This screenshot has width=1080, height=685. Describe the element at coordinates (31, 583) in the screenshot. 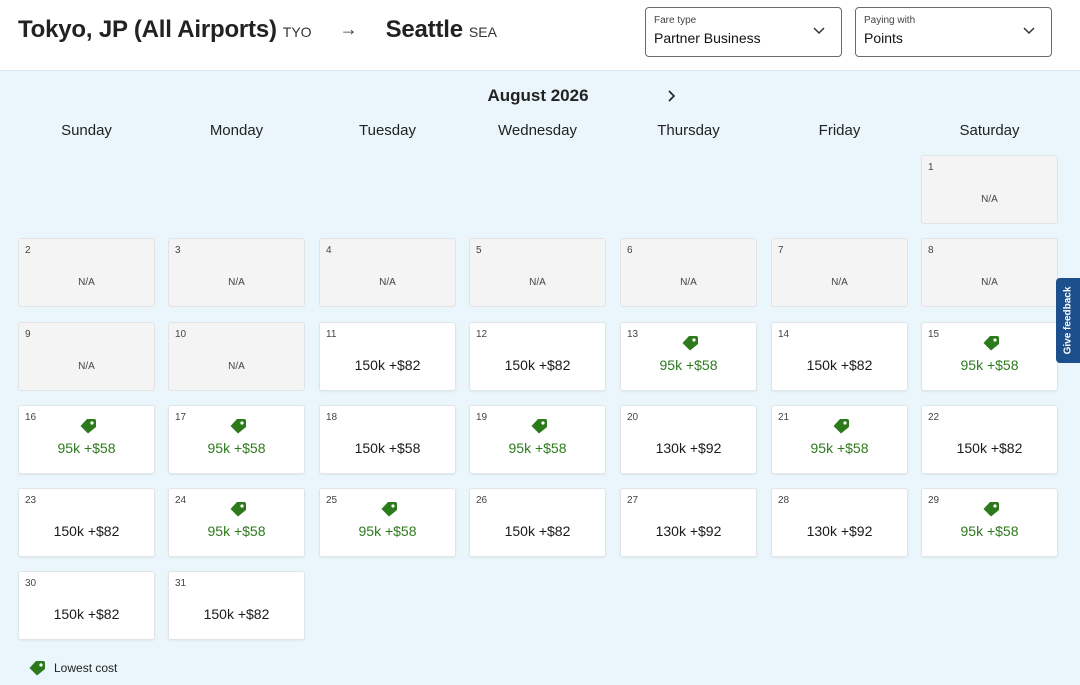

I see `day-number: 30` at that location.